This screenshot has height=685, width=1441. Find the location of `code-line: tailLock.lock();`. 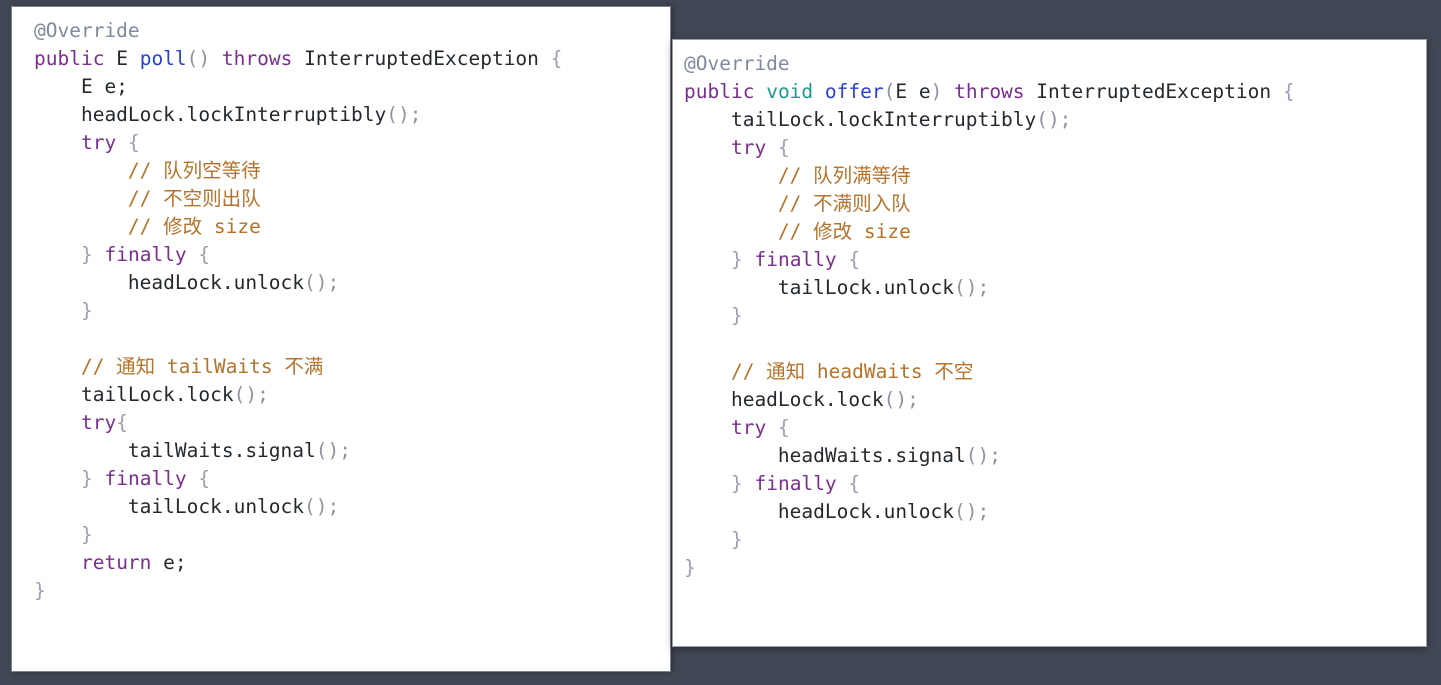

code-line: tailLock.lock(); is located at coordinates (341, 395).